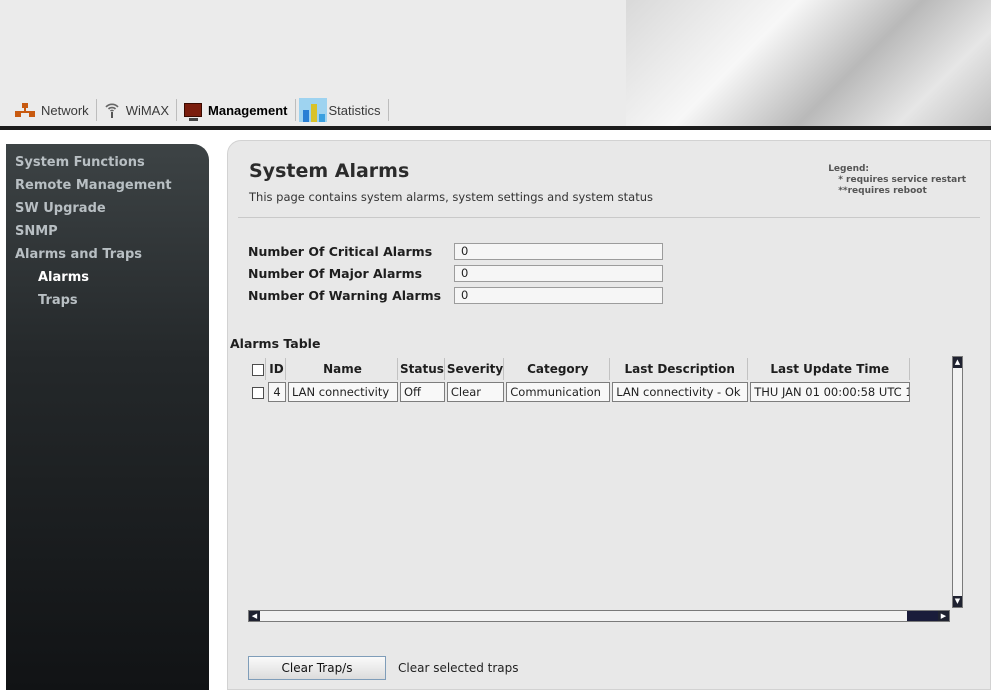  I want to click on cell-last-description: LAN connectivity - Ok, so click(680, 392).